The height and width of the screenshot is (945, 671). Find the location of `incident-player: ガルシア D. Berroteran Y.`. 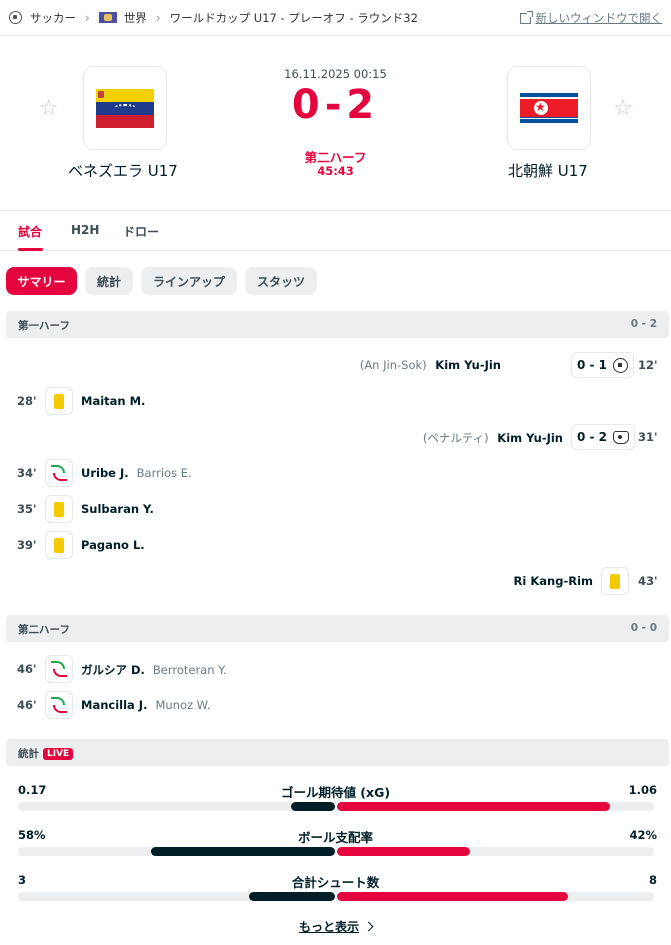

incident-player: ガルシア D. Berroteran Y. is located at coordinates (154, 670).